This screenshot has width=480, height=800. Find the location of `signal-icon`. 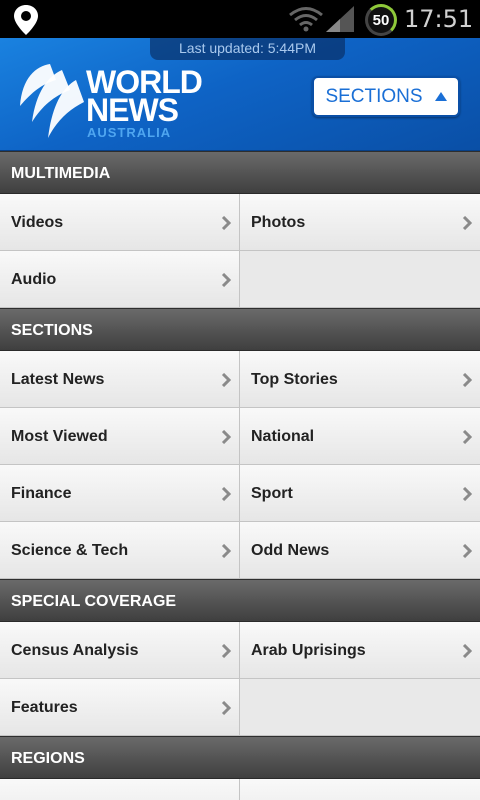

signal-icon is located at coordinates (340, 19).